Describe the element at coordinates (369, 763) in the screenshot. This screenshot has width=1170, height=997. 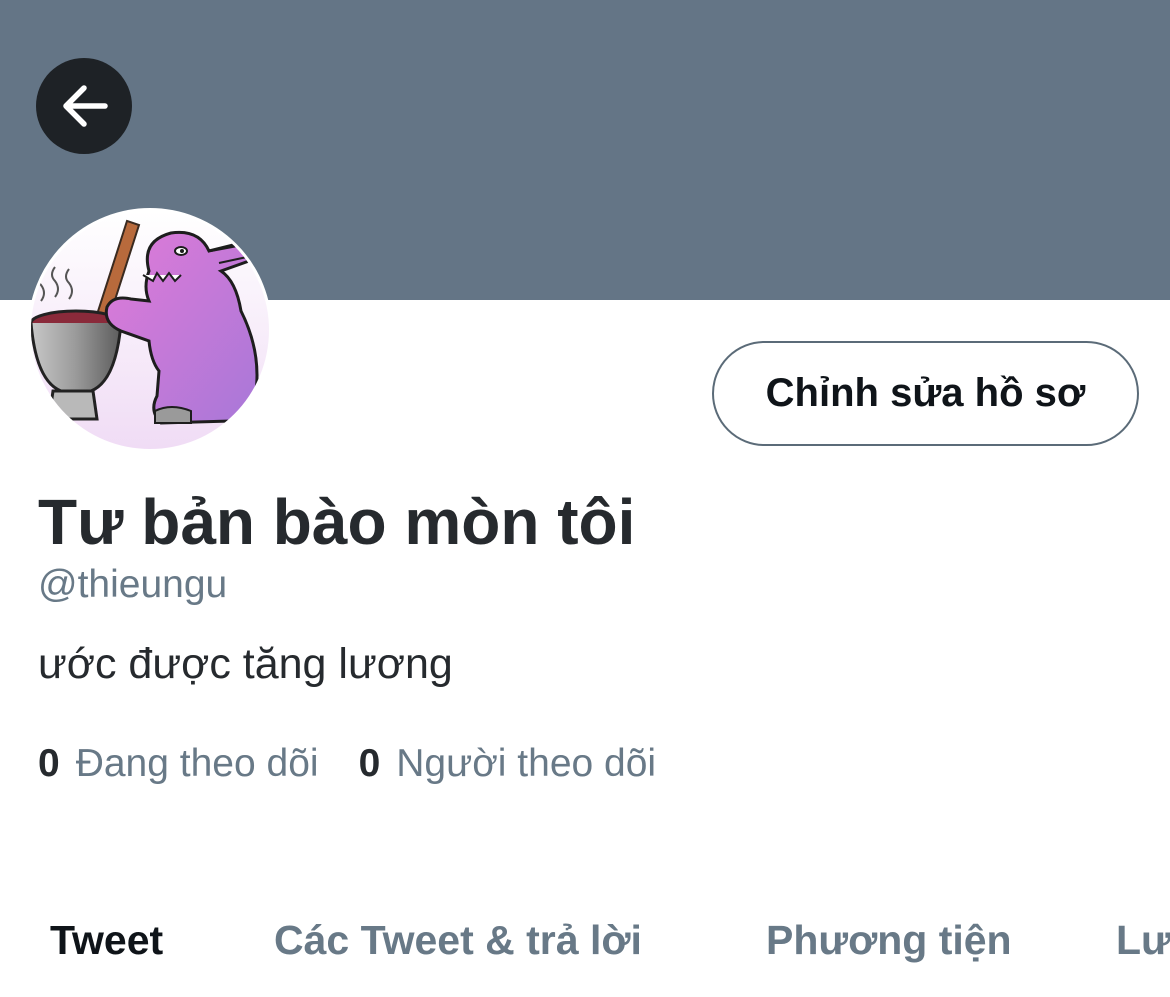
I see `followers-count: 0` at that location.